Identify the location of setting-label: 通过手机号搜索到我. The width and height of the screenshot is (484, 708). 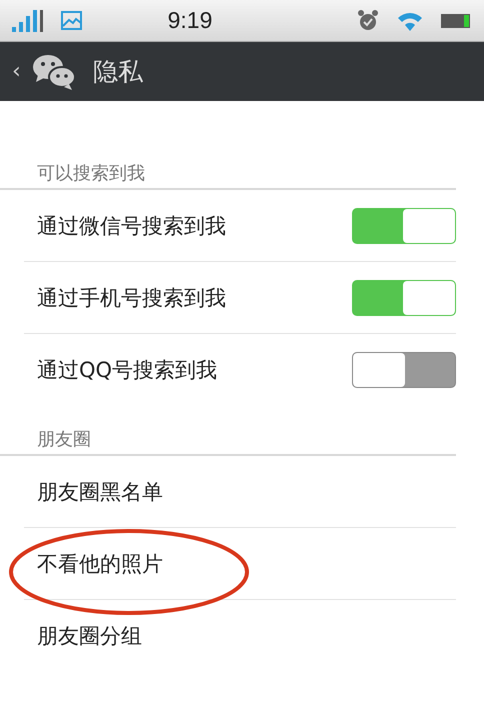
(131, 298).